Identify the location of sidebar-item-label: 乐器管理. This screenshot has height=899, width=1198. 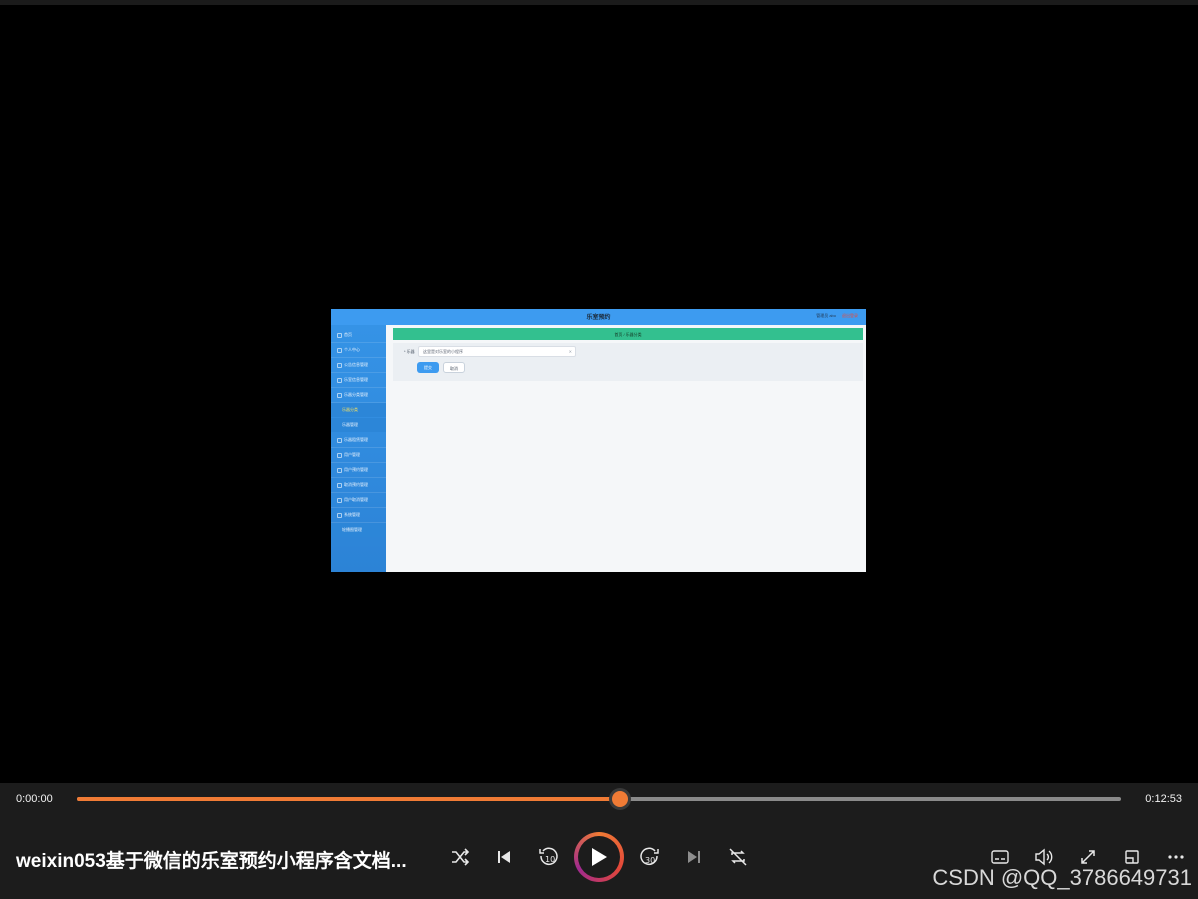
(350, 424).